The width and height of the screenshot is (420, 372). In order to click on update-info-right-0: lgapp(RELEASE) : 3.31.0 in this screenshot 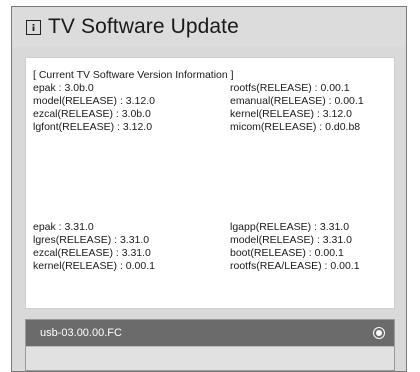, I will do `click(290, 227)`.